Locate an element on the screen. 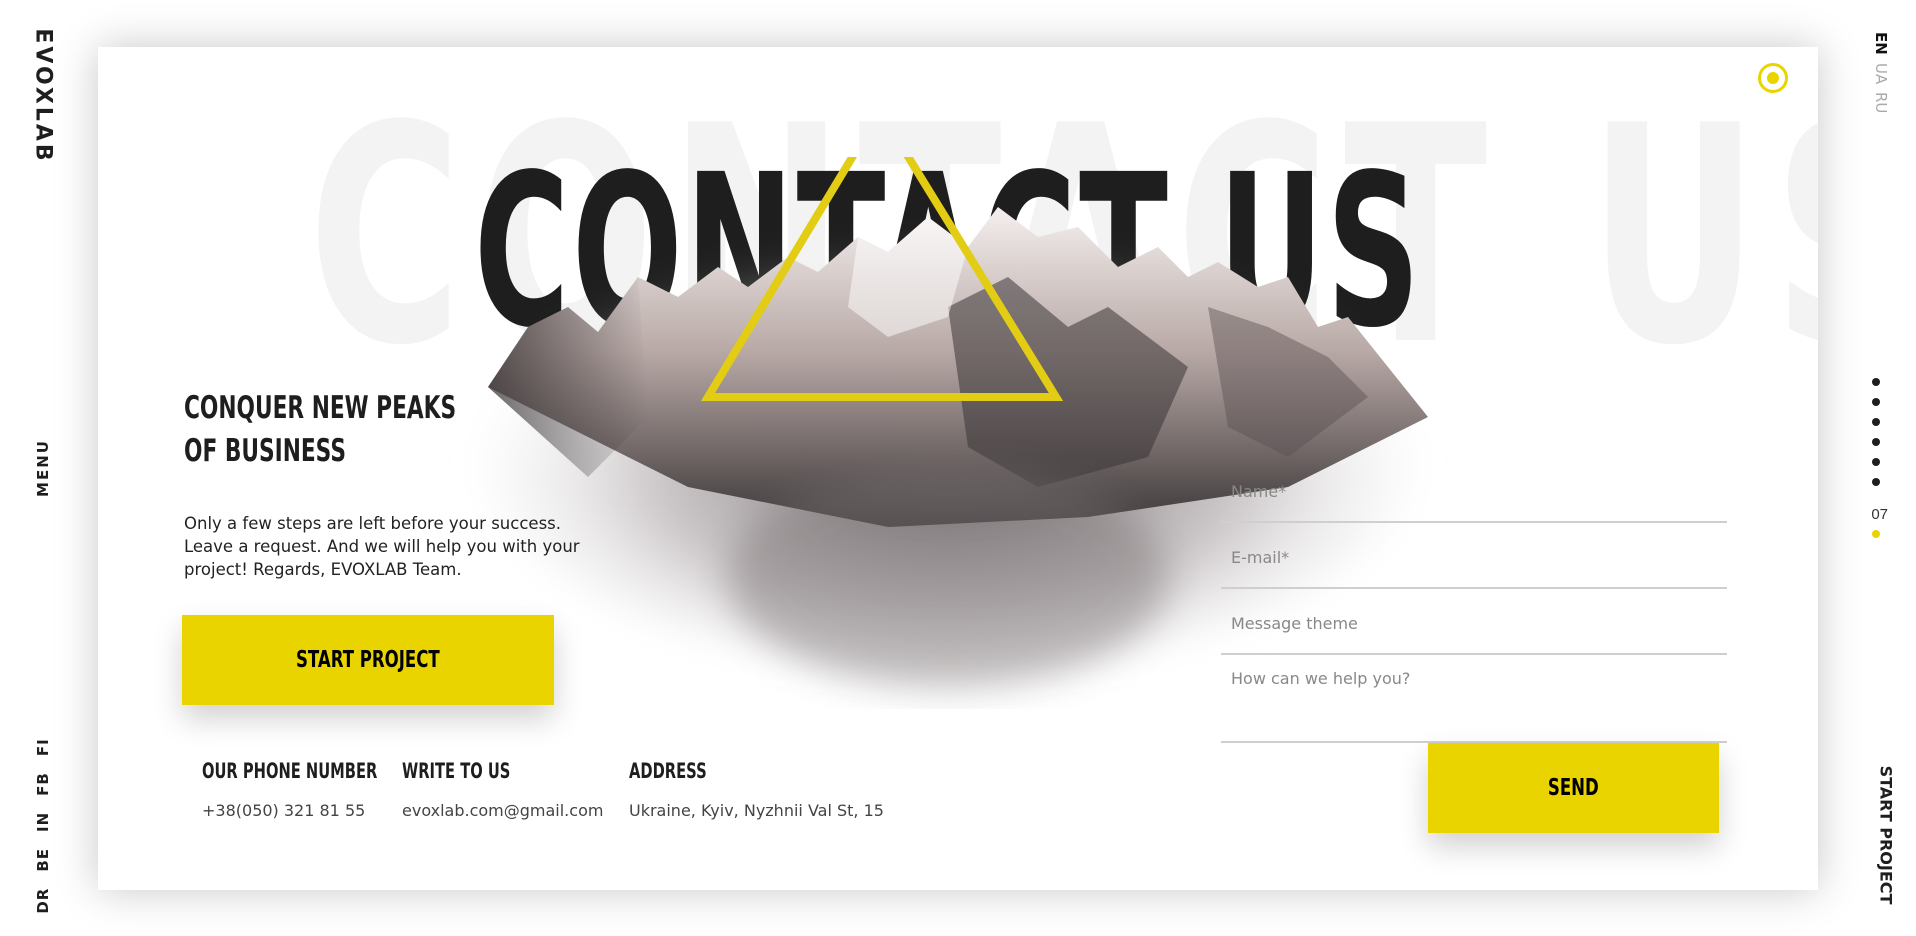 The width and height of the screenshot is (1916, 936). name-field-wrap is located at coordinates (1474, 490).